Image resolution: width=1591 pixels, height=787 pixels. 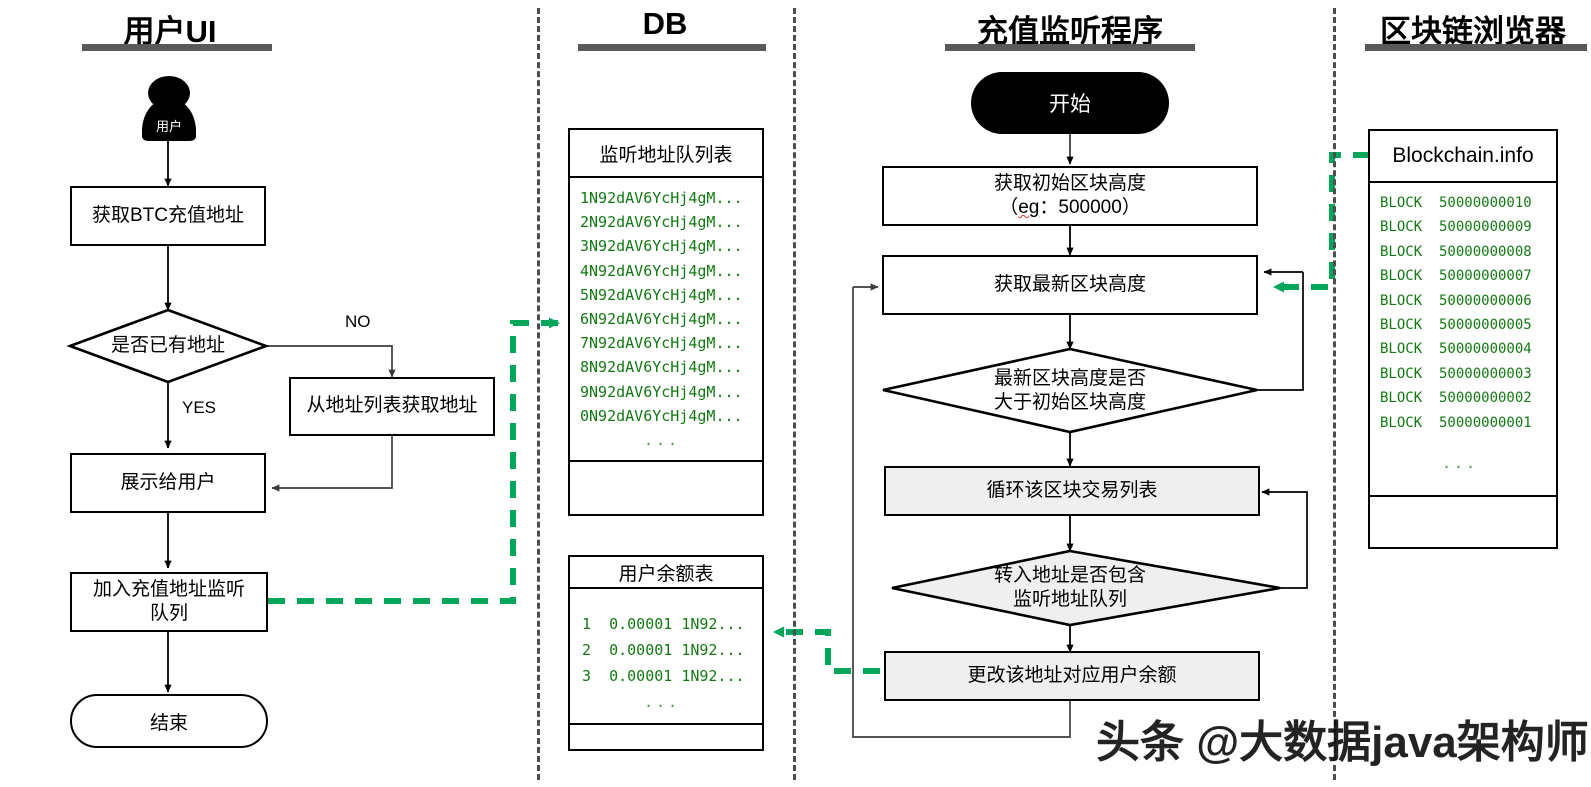 What do you see at coordinates (168, 589) in the screenshot?
I see `node-enqueue-line1: 加入充值地址监听` at bounding box center [168, 589].